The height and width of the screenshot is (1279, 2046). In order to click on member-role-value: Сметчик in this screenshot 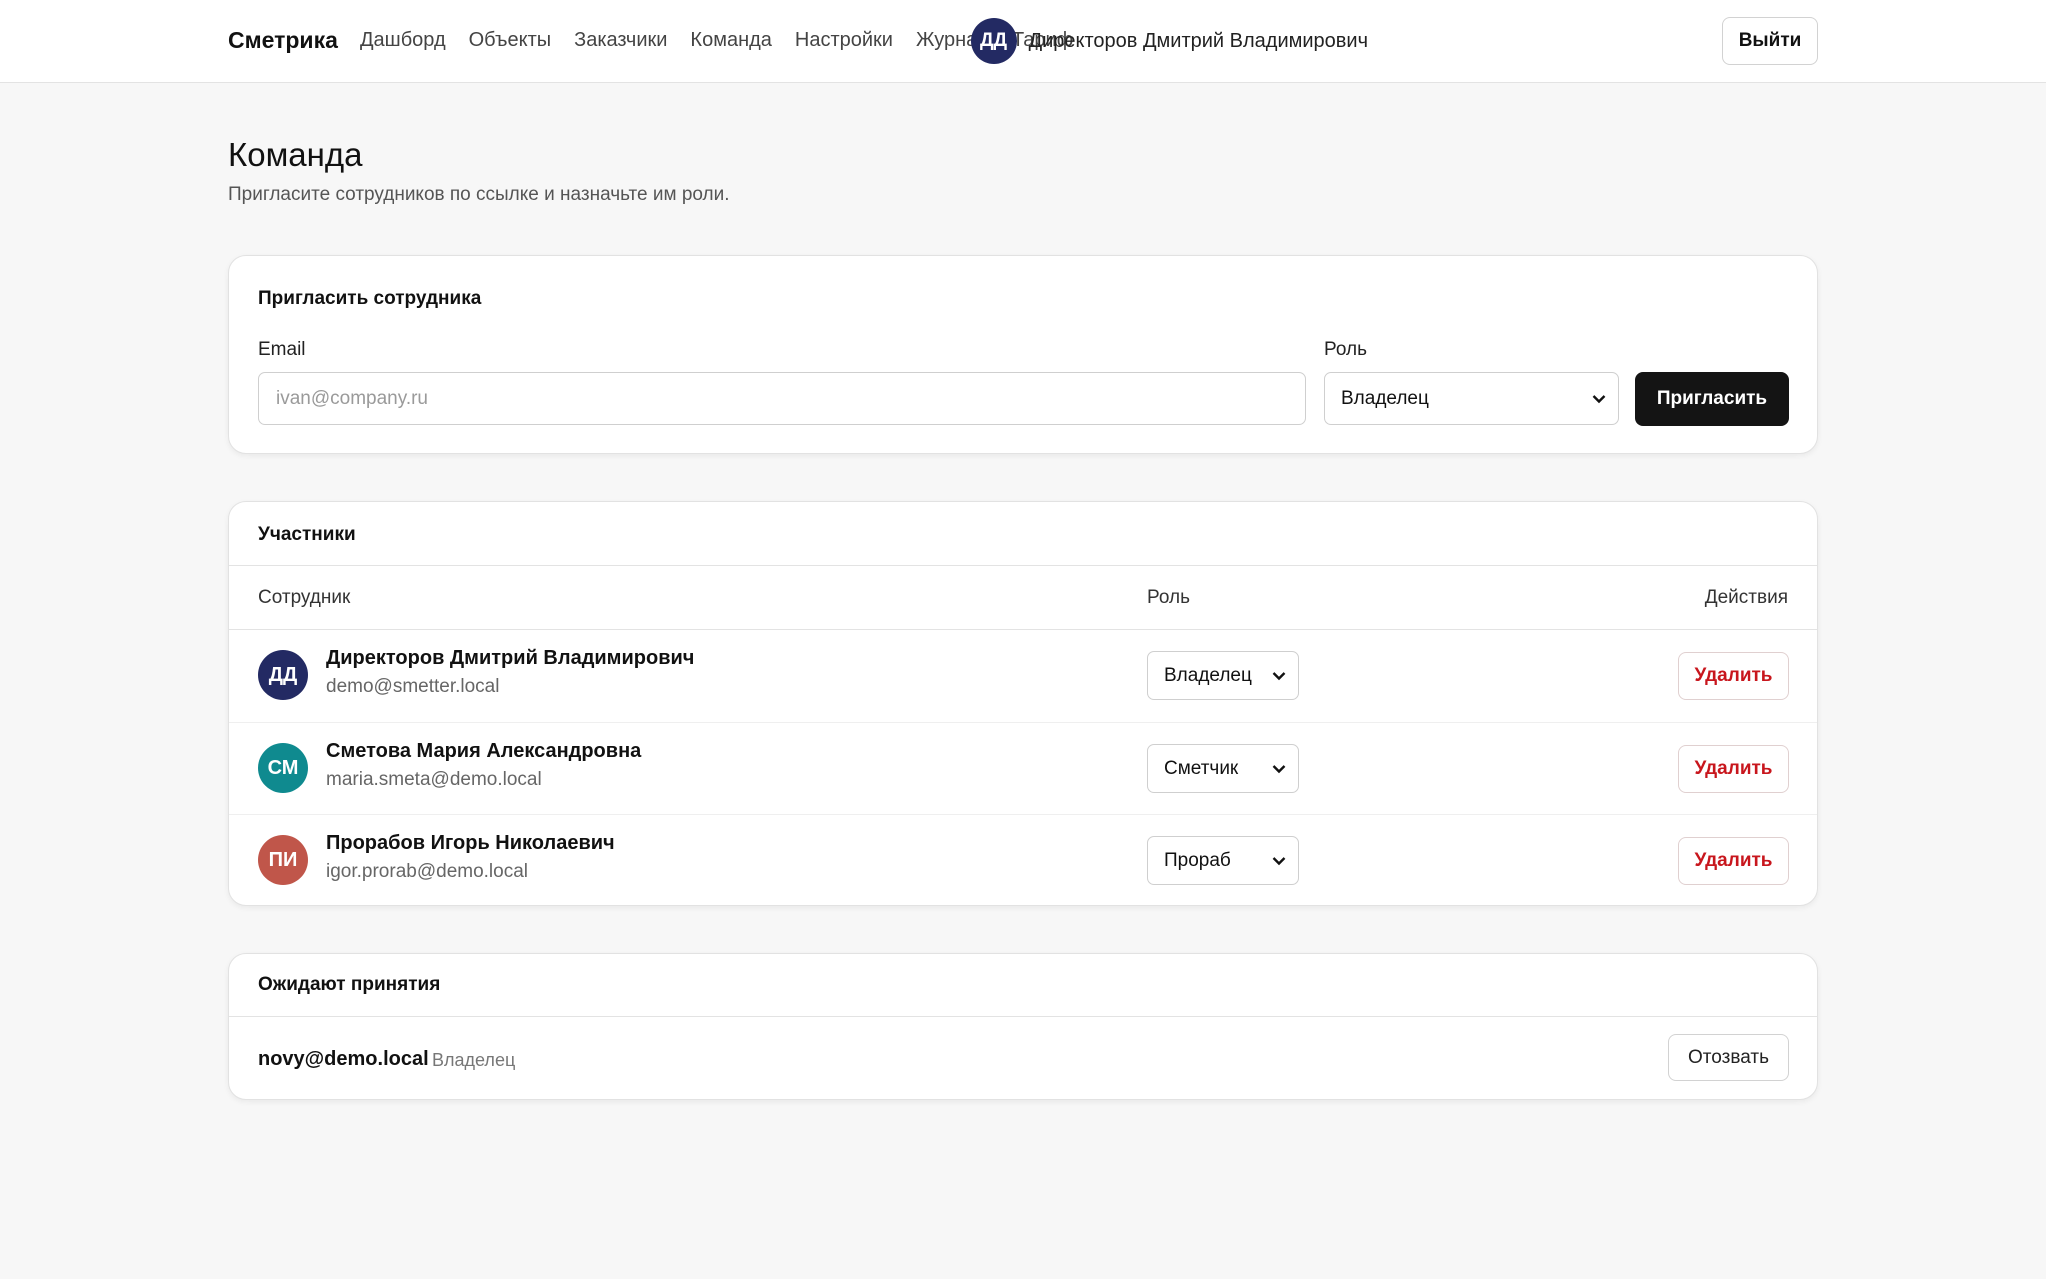, I will do `click(1201, 768)`.